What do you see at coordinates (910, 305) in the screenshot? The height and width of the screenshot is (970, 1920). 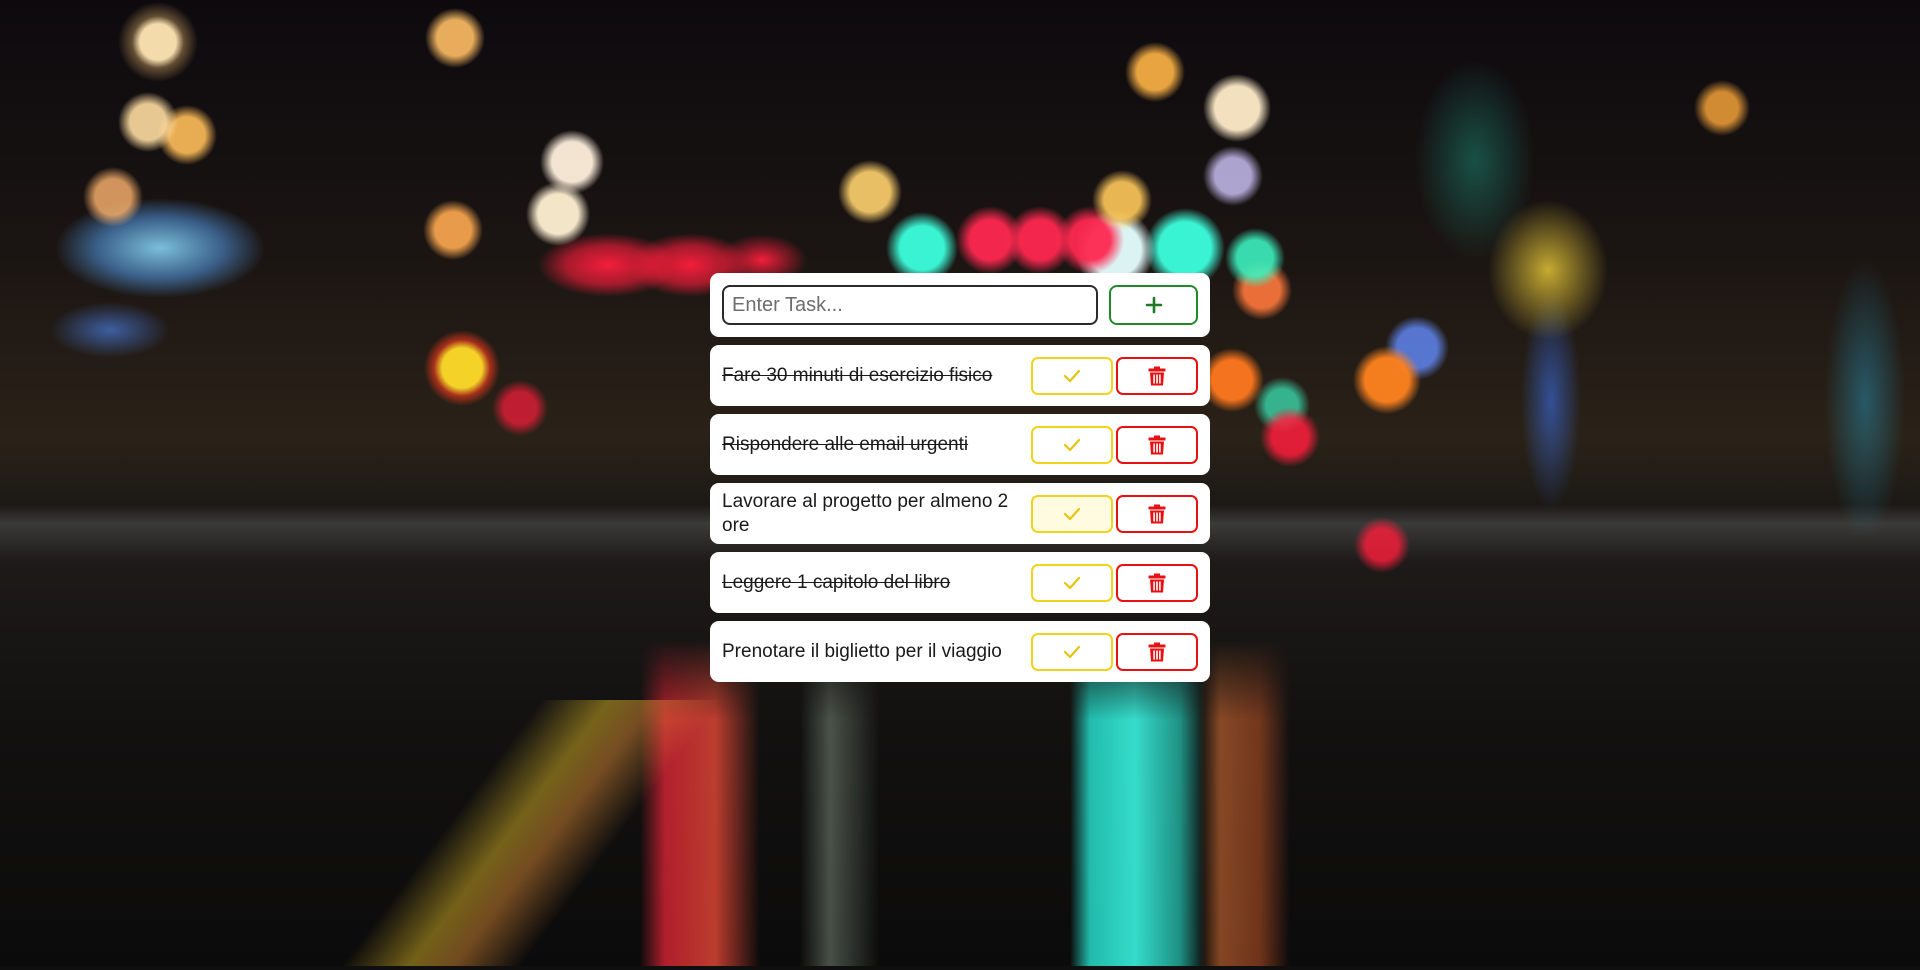 I see `task-input` at bounding box center [910, 305].